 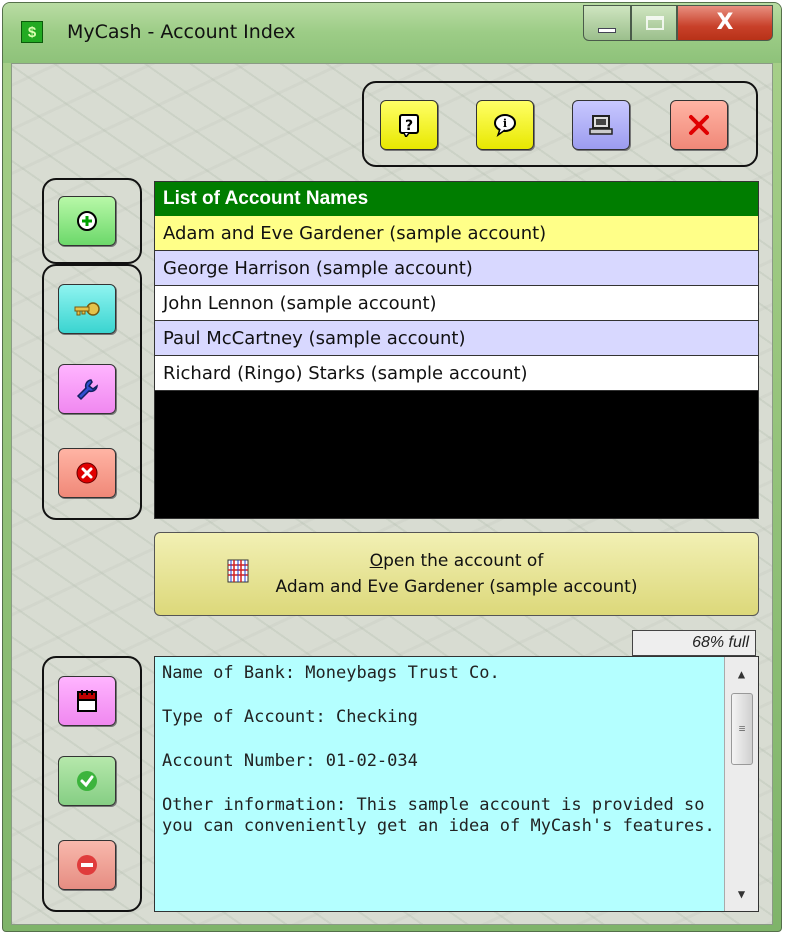 I want to click on notepad-icon, so click(x=87, y=701).